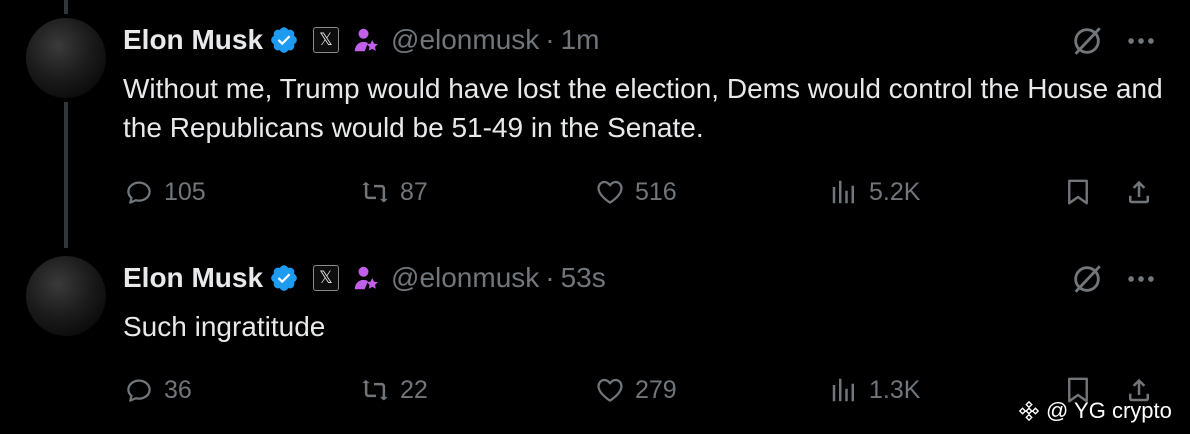  I want to click on like-count: 516, so click(656, 191).